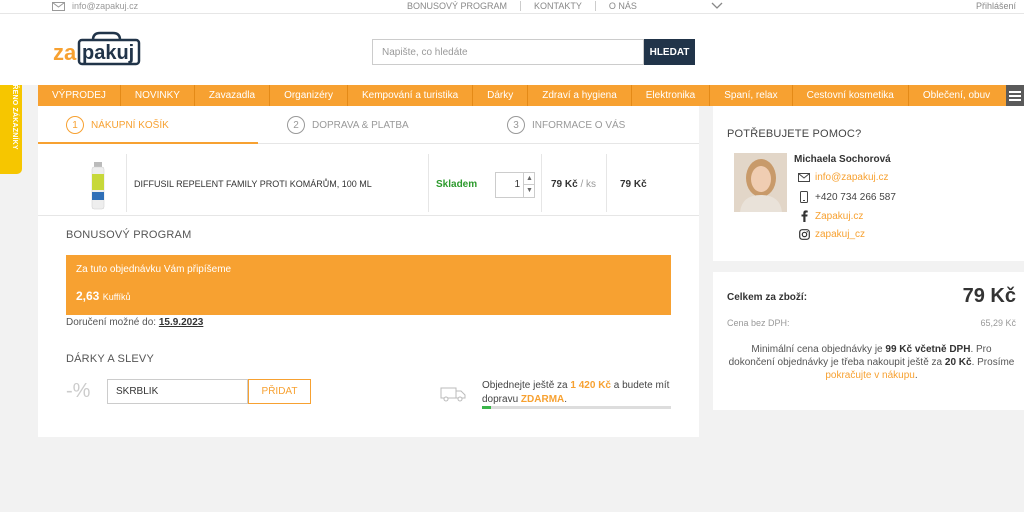  I want to click on line-total: 79 Kč, so click(633, 184).